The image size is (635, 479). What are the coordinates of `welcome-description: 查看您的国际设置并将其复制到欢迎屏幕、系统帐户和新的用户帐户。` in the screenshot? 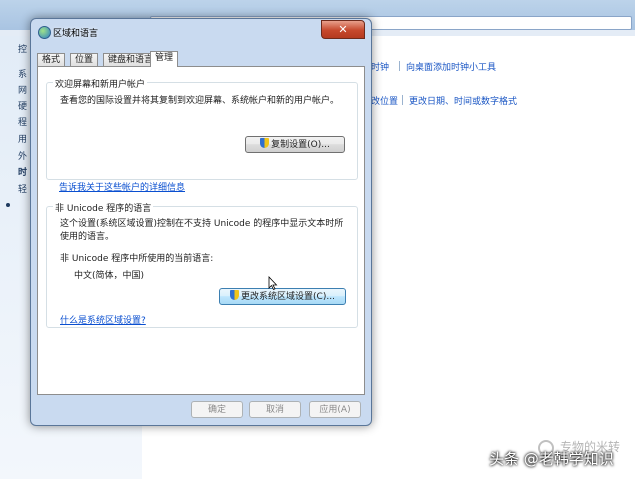 It's located at (200, 101).